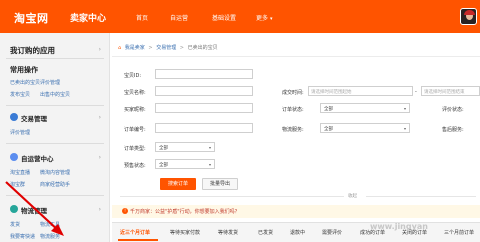 Image resolution: width=480 pixels, height=242 pixels. What do you see at coordinates (17, 184) in the screenshot?
I see `sidebar-item-group: 淘宝群` at bounding box center [17, 184].